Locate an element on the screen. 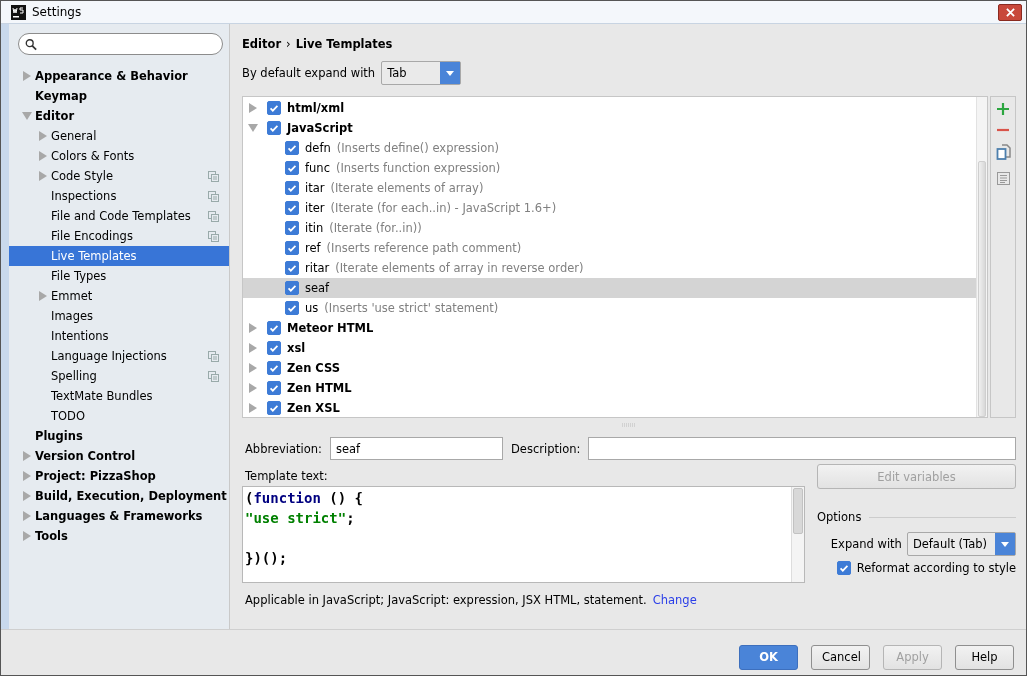 The height and width of the screenshot is (676, 1027). expand-with-label: Expand with is located at coordinates (866, 544).